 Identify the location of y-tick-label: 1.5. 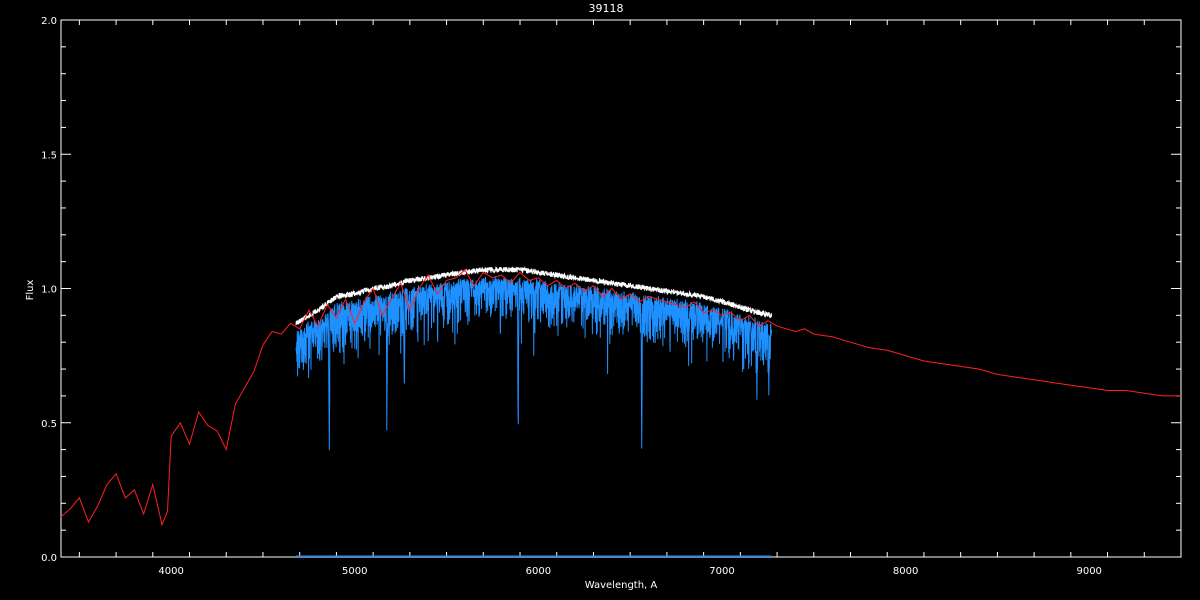
(49, 155).